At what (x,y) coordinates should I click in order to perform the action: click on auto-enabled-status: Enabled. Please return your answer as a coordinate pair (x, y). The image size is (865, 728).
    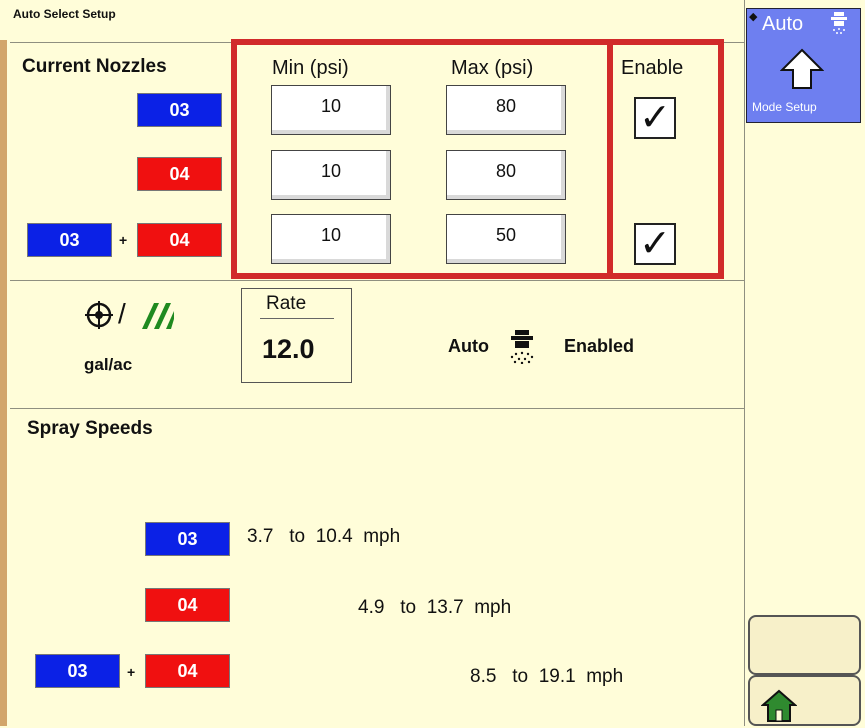
    Looking at the image, I should click on (599, 346).